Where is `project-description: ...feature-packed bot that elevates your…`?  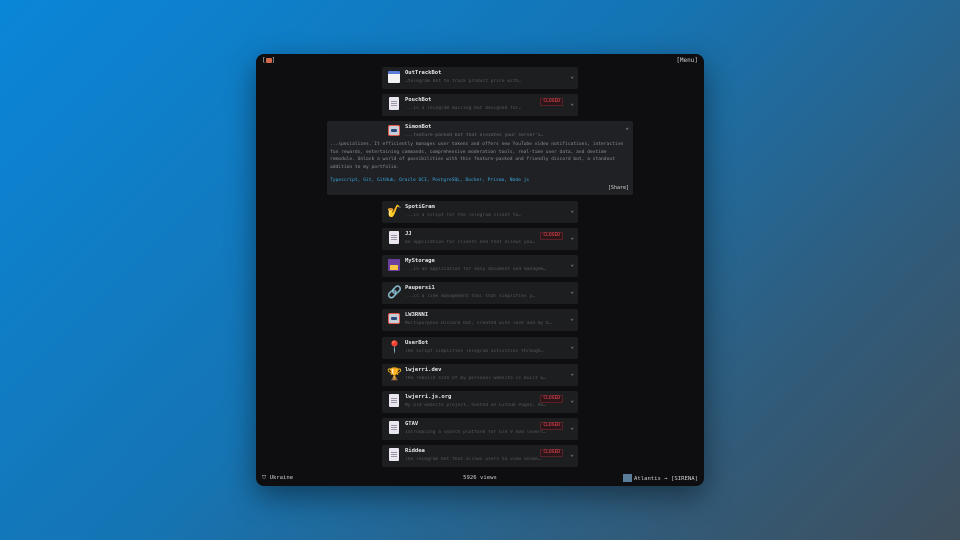 project-description: ...feature-packed bot that elevates your… is located at coordinates (474, 136).